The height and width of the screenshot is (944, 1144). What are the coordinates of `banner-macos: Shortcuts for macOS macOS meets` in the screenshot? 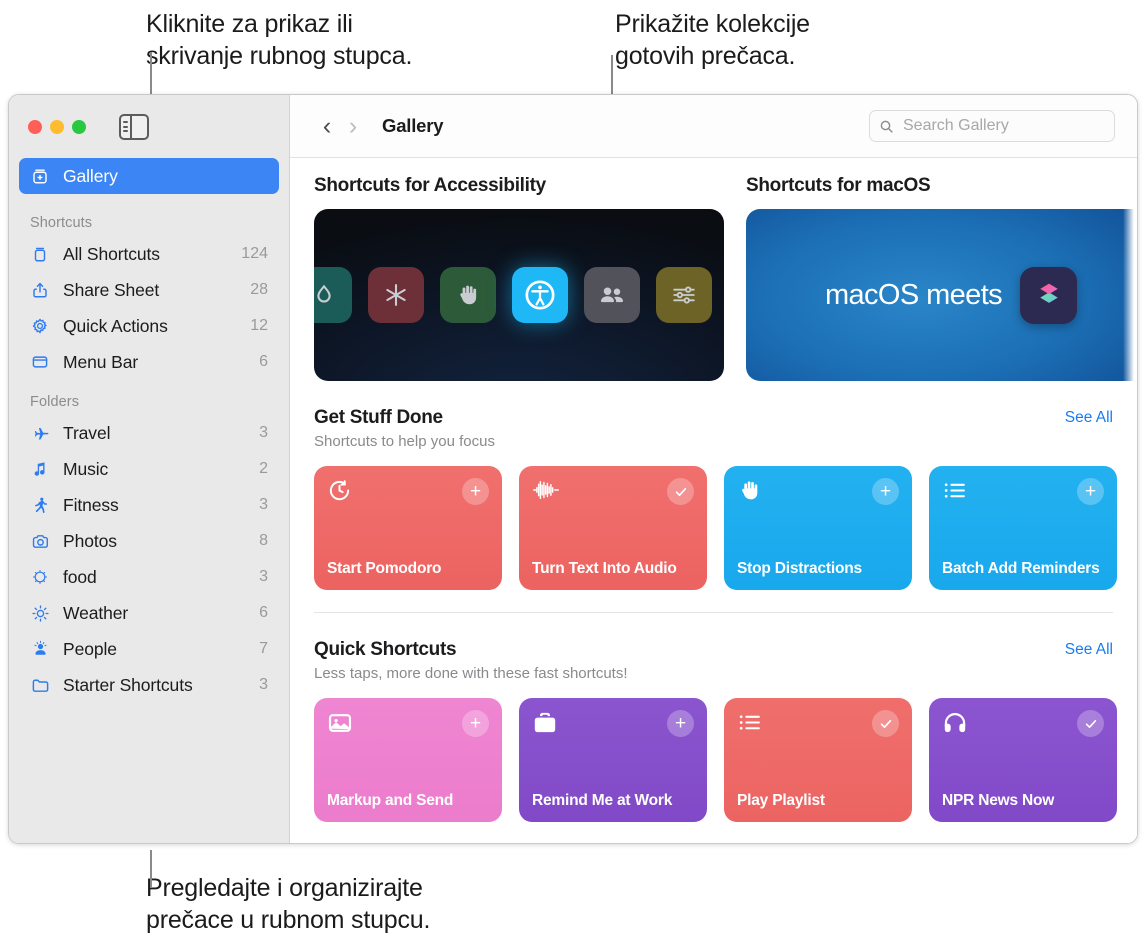 It's located at (941, 278).